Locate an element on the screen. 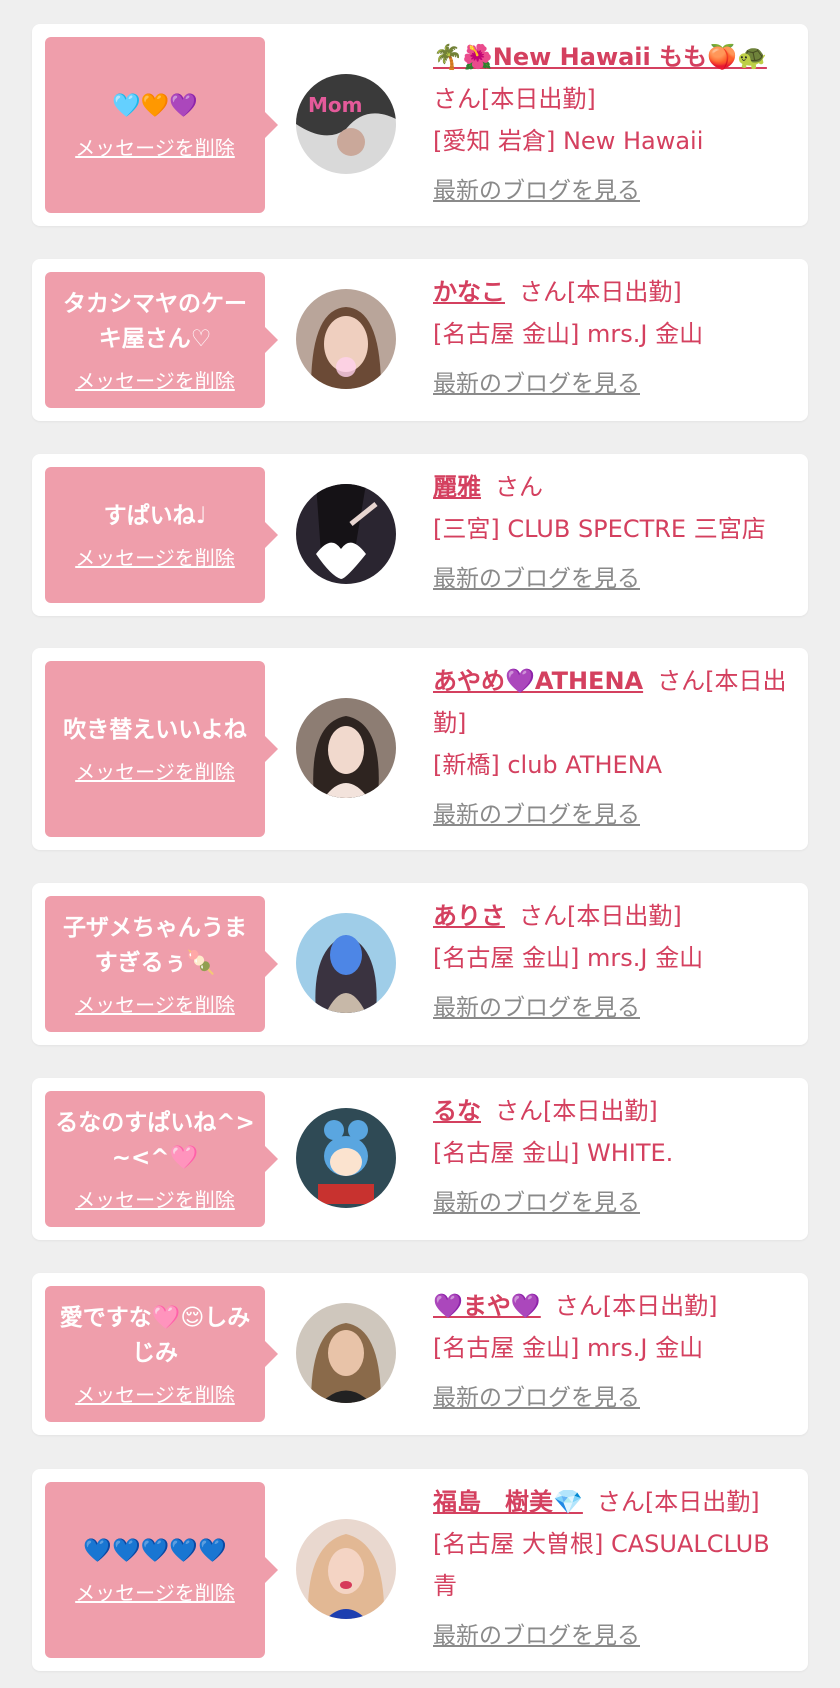  cast-name-line: るな さん[本日出勤] is located at coordinates (617, 1111).